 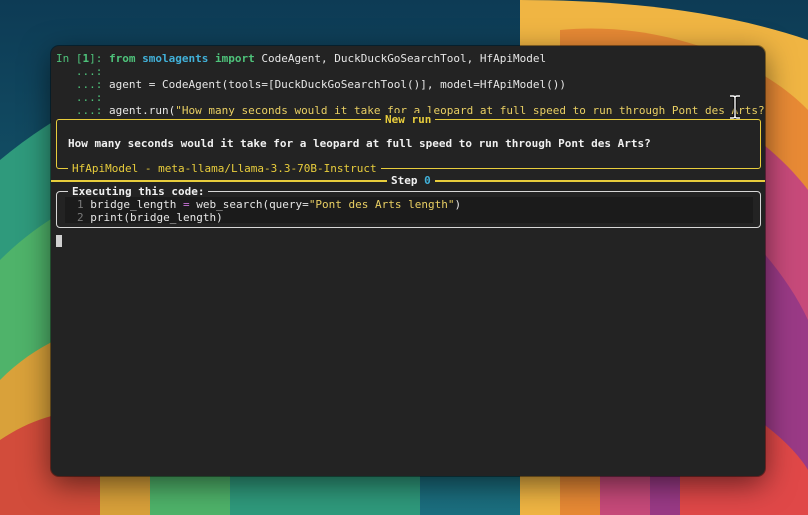 I want to click on step-label-text: Step, so click(x=404, y=180).